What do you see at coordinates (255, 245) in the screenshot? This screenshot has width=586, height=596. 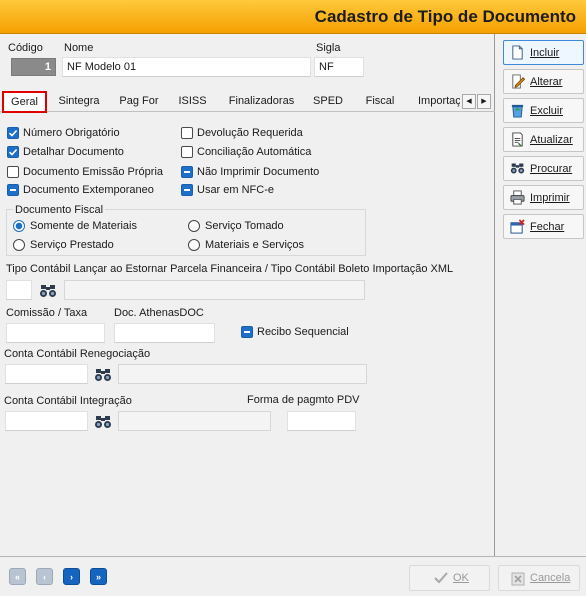 I see `radio-materiais-e-servicos-label: Materiais e Serviços` at bounding box center [255, 245].